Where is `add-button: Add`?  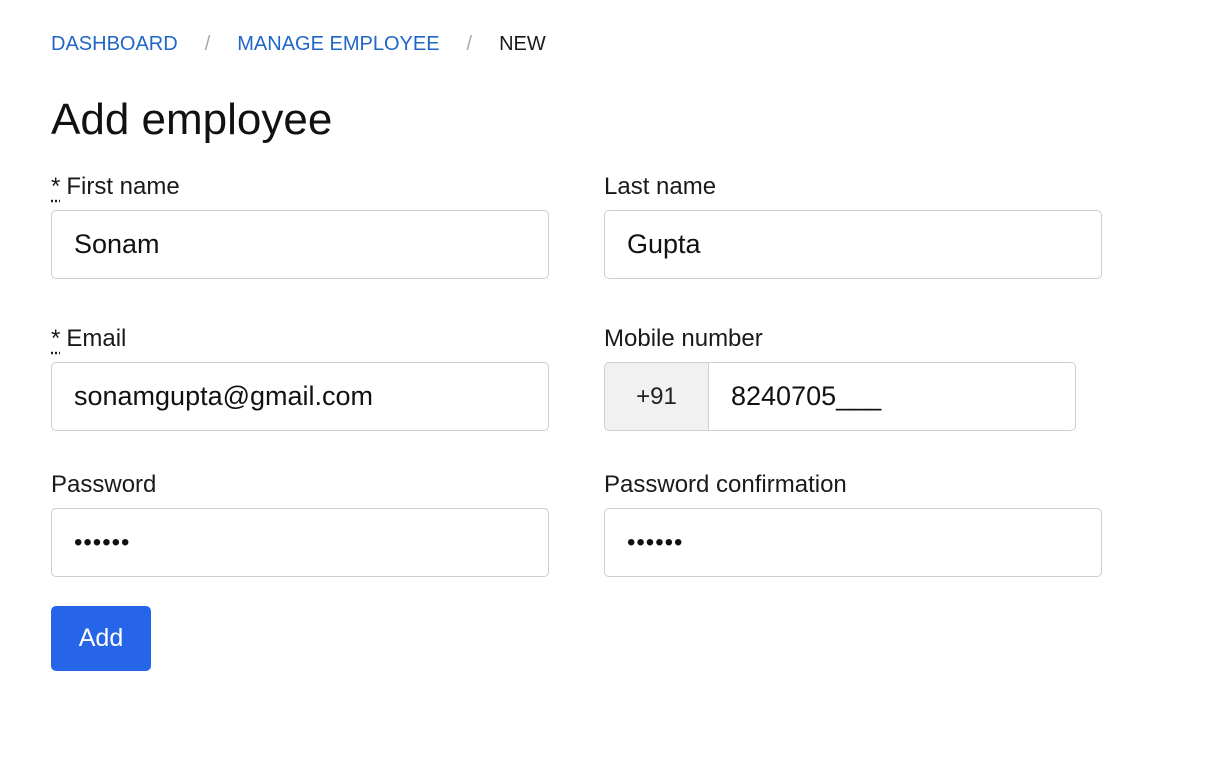 add-button: Add is located at coordinates (101, 638).